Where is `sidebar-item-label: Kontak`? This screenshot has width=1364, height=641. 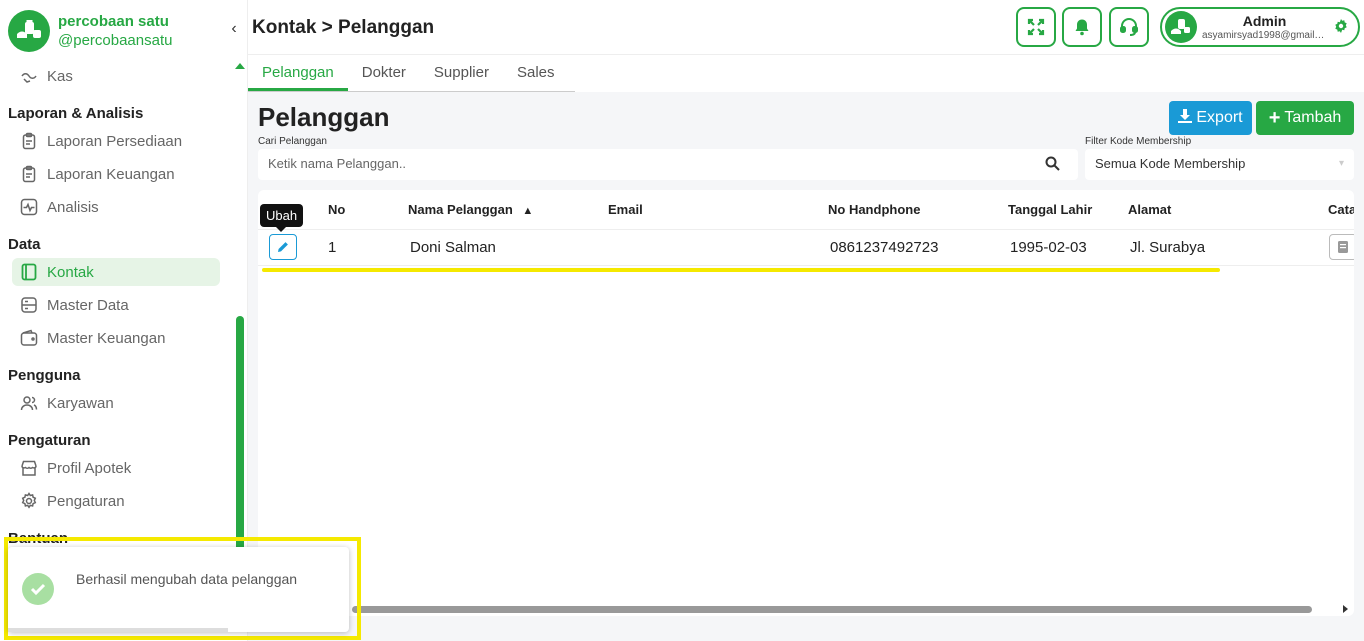 sidebar-item-label: Kontak is located at coordinates (70, 272).